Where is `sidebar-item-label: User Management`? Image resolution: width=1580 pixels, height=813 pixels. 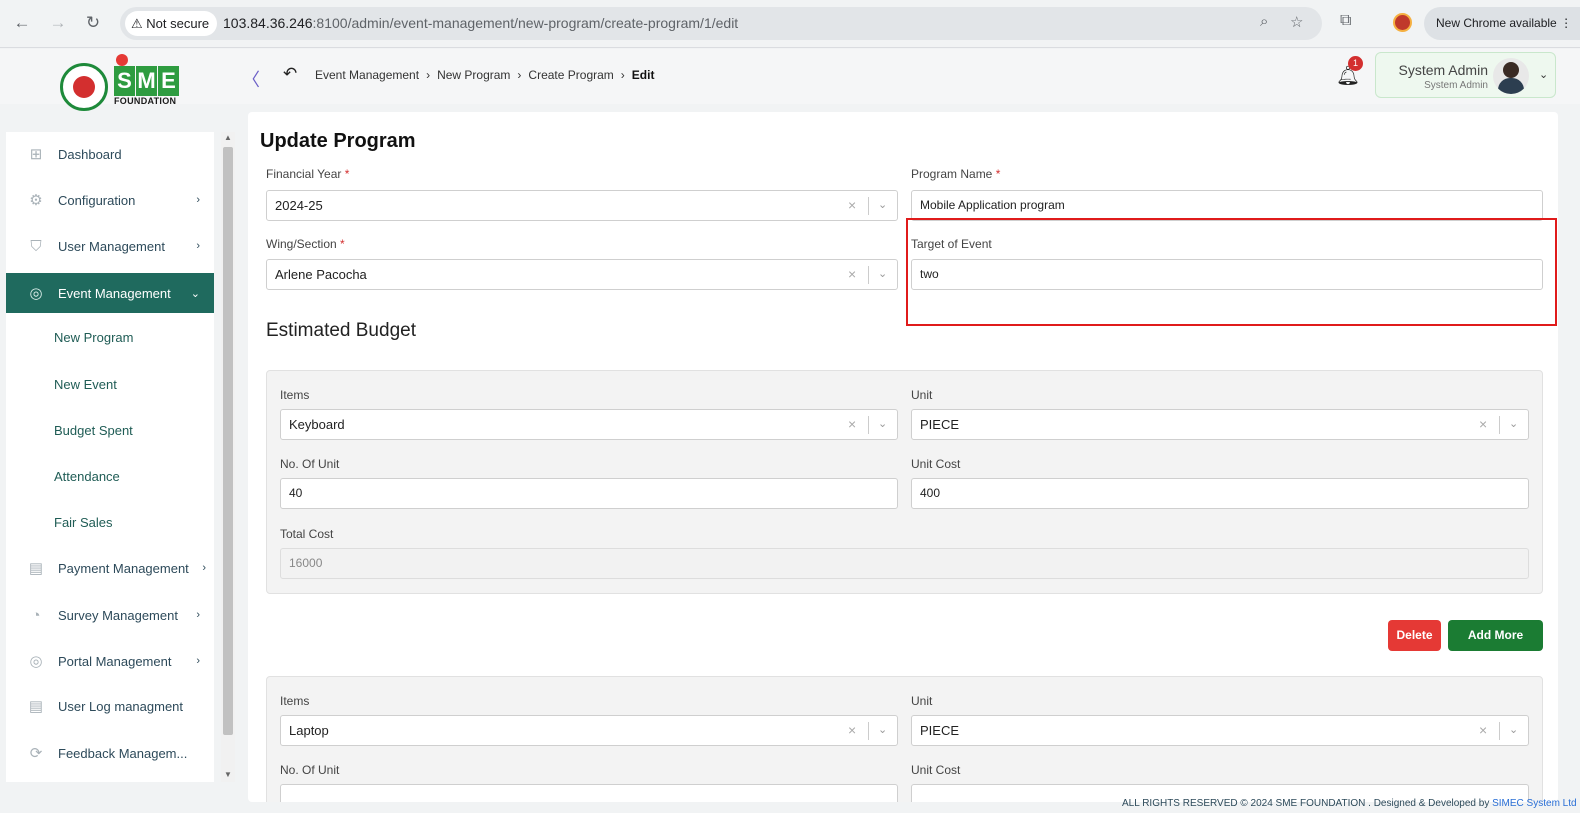 sidebar-item-label: User Management is located at coordinates (111, 246).